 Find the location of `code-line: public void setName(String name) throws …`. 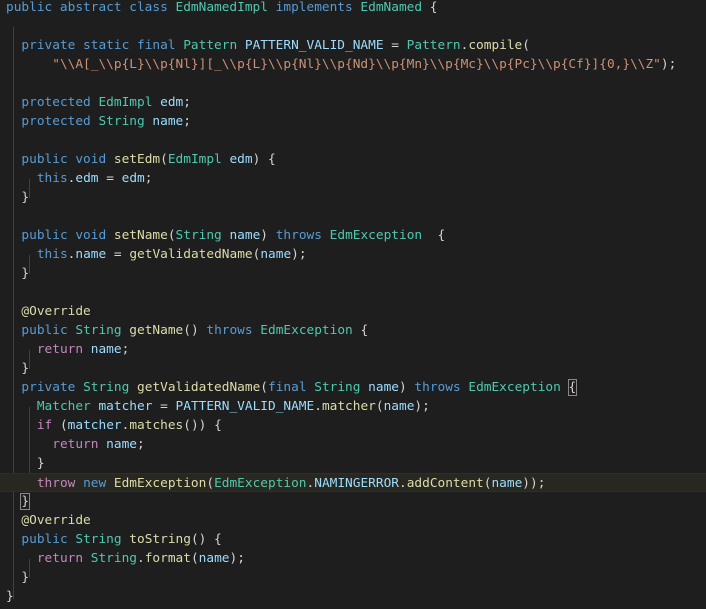

code-line: public void setName(String name) throws … is located at coordinates (353, 235).